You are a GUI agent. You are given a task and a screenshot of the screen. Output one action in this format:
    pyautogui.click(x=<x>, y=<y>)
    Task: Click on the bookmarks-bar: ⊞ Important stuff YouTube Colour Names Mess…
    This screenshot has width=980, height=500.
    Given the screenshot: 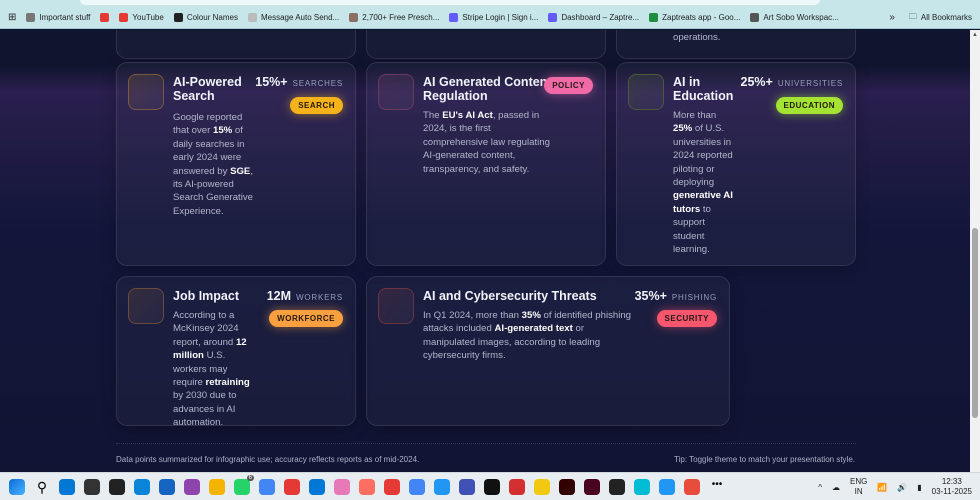 What is the action you would take?
    pyautogui.click(x=490, y=18)
    